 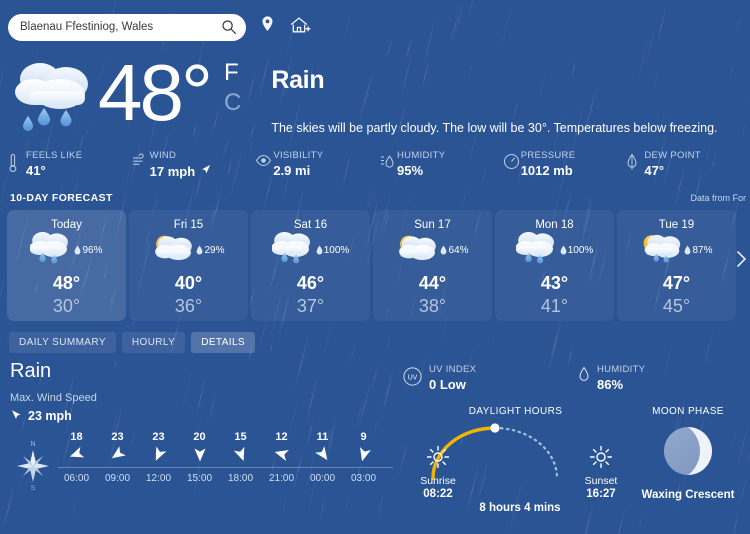 I want to click on humidity-label: HUMIDITY, so click(x=621, y=369).